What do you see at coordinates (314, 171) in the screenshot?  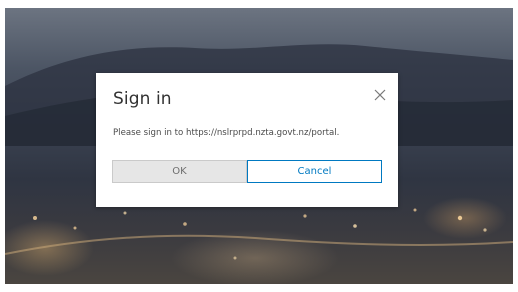 I see `cancel-button: Cancel` at bounding box center [314, 171].